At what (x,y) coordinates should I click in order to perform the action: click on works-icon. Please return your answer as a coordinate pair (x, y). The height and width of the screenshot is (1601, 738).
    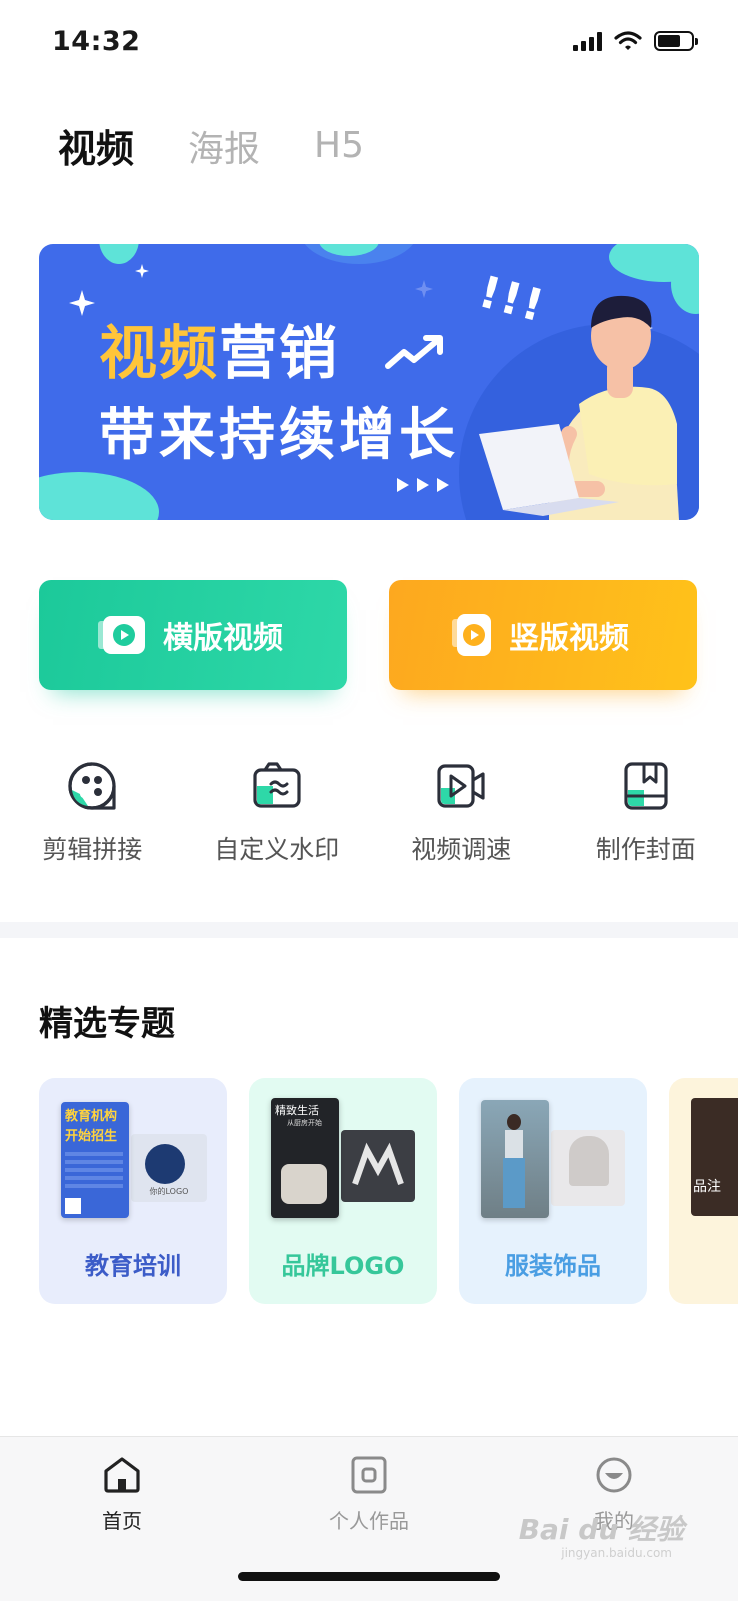
    Looking at the image, I should click on (369, 1475).